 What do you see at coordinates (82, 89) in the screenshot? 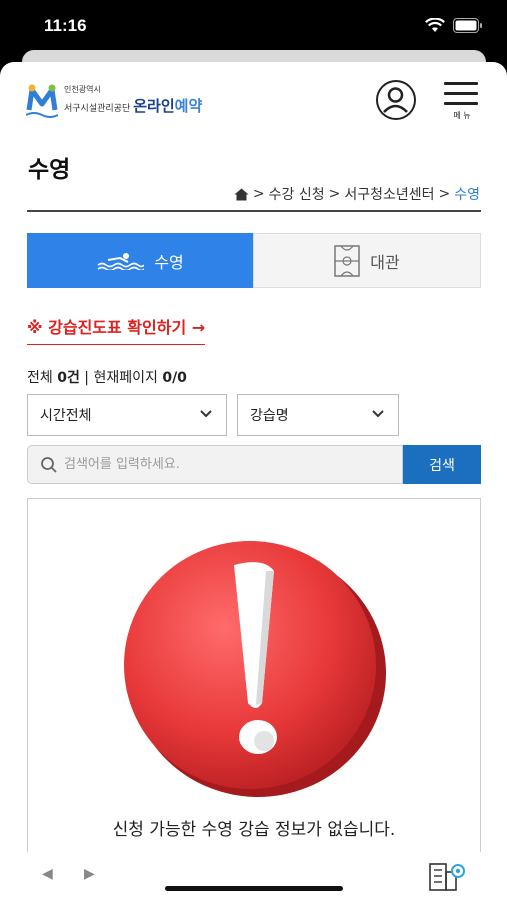
I see `logo-city-text: 인천광역시` at bounding box center [82, 89].